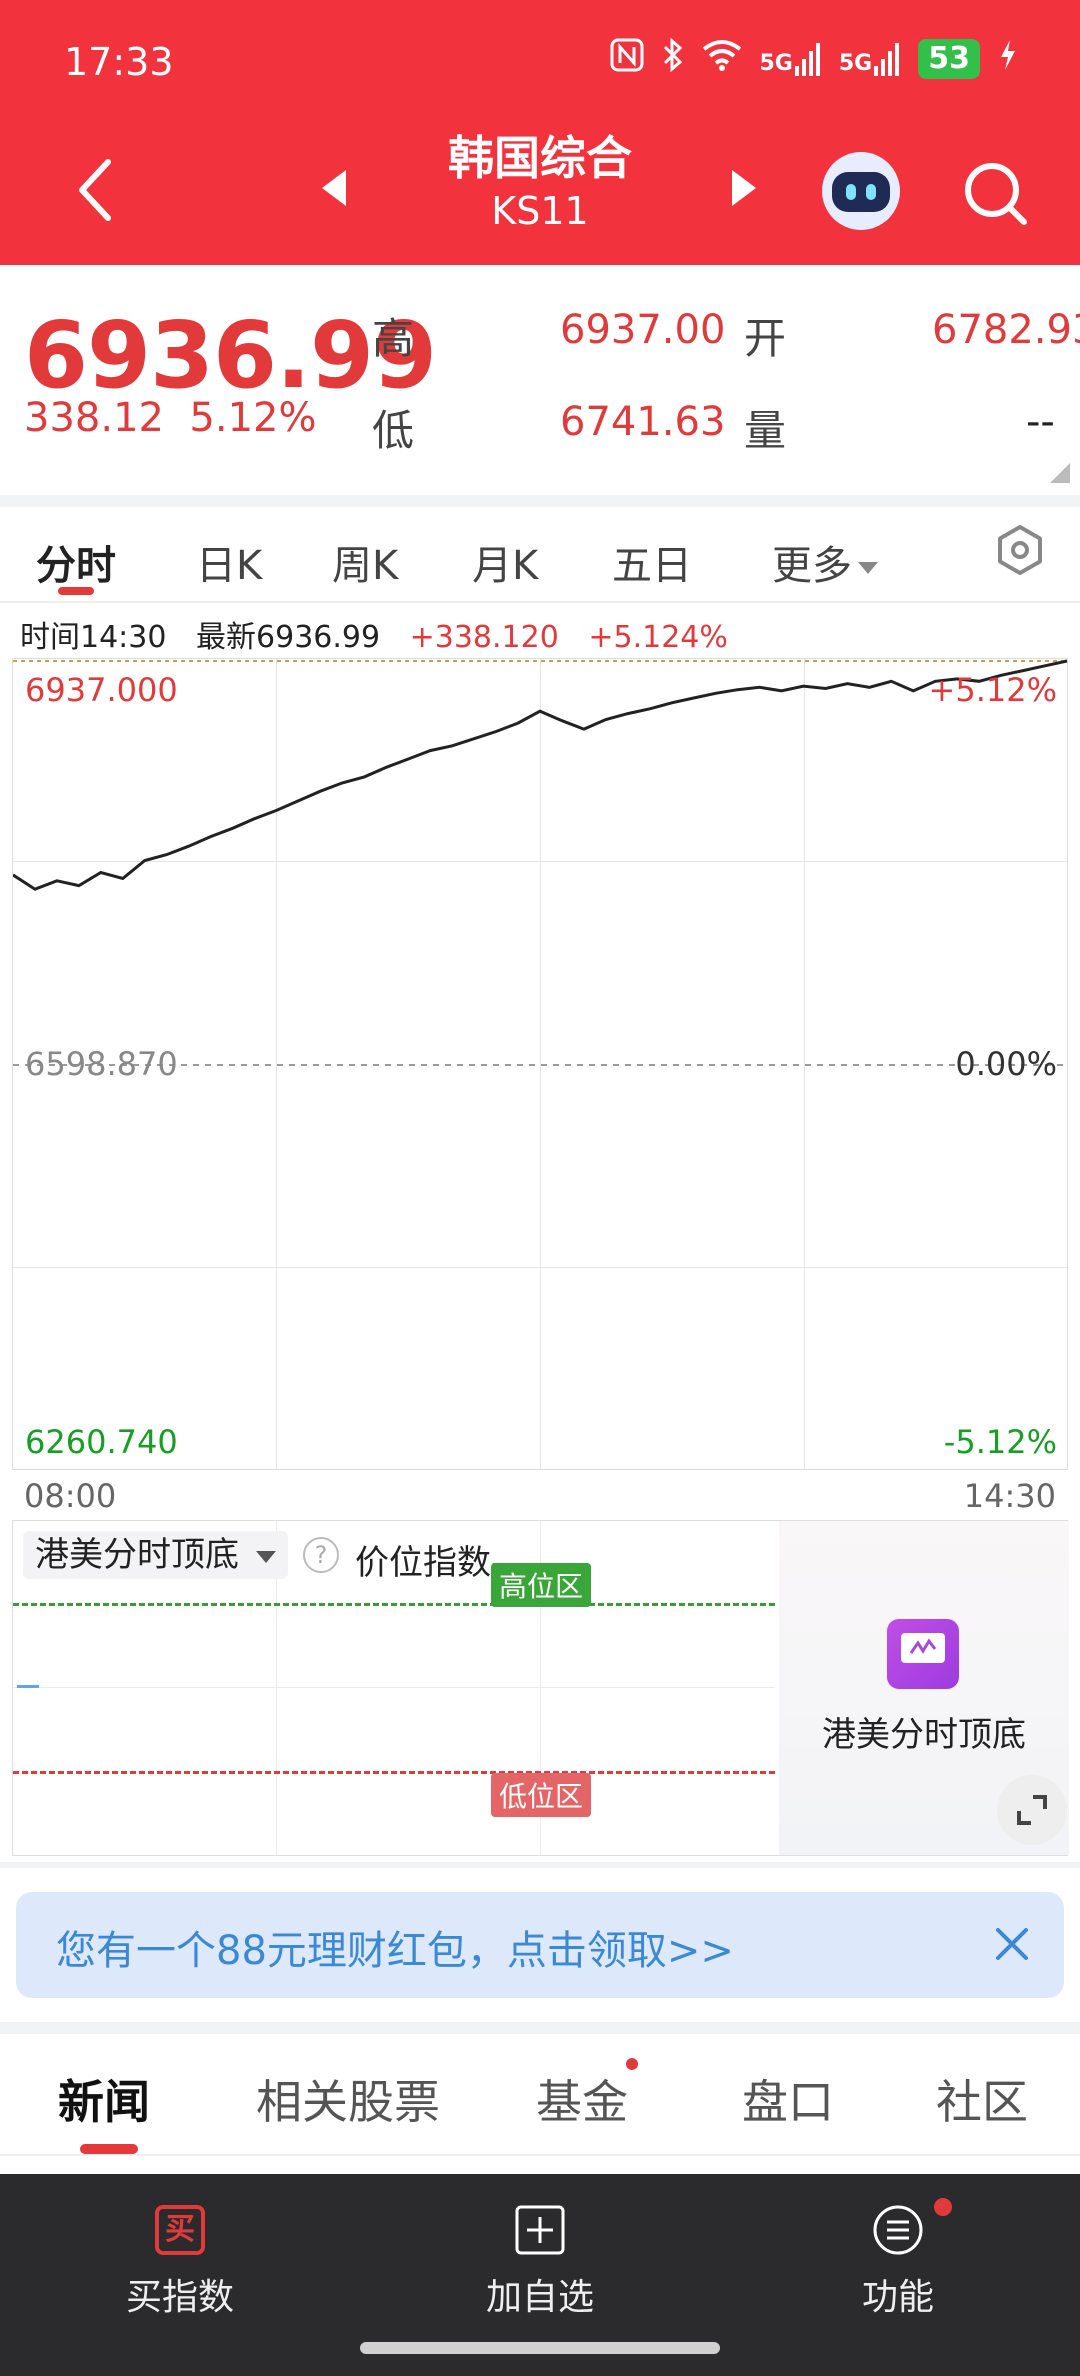 The image size is (1080, 2376). What do you see at coordinates (652, 562) in the screenshot?
I see `tab-five-day: 五日` at bounding box center [652, 562].